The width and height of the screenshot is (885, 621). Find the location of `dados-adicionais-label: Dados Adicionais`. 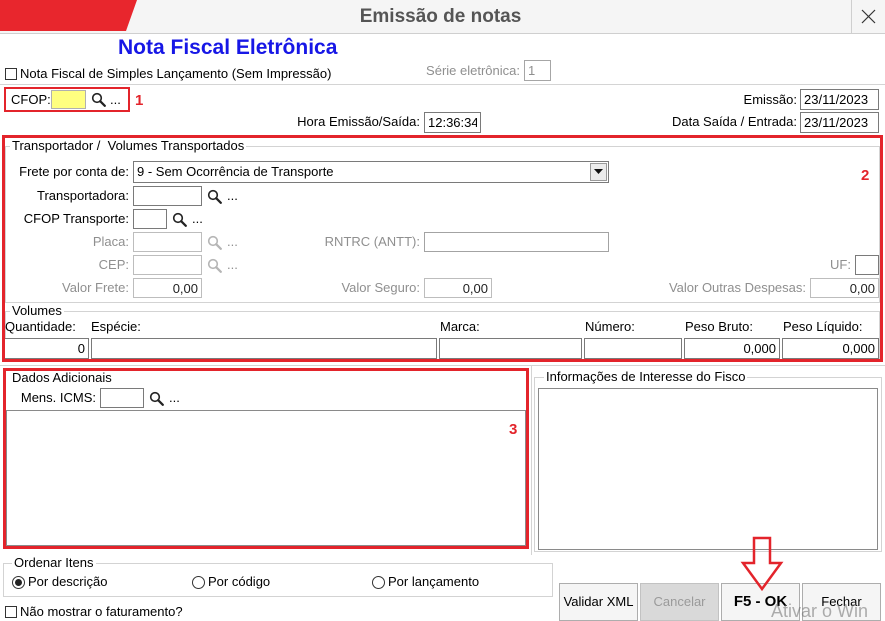

dados-adicionais-label: Dados Adicionais is located at coordinates (62, 378).